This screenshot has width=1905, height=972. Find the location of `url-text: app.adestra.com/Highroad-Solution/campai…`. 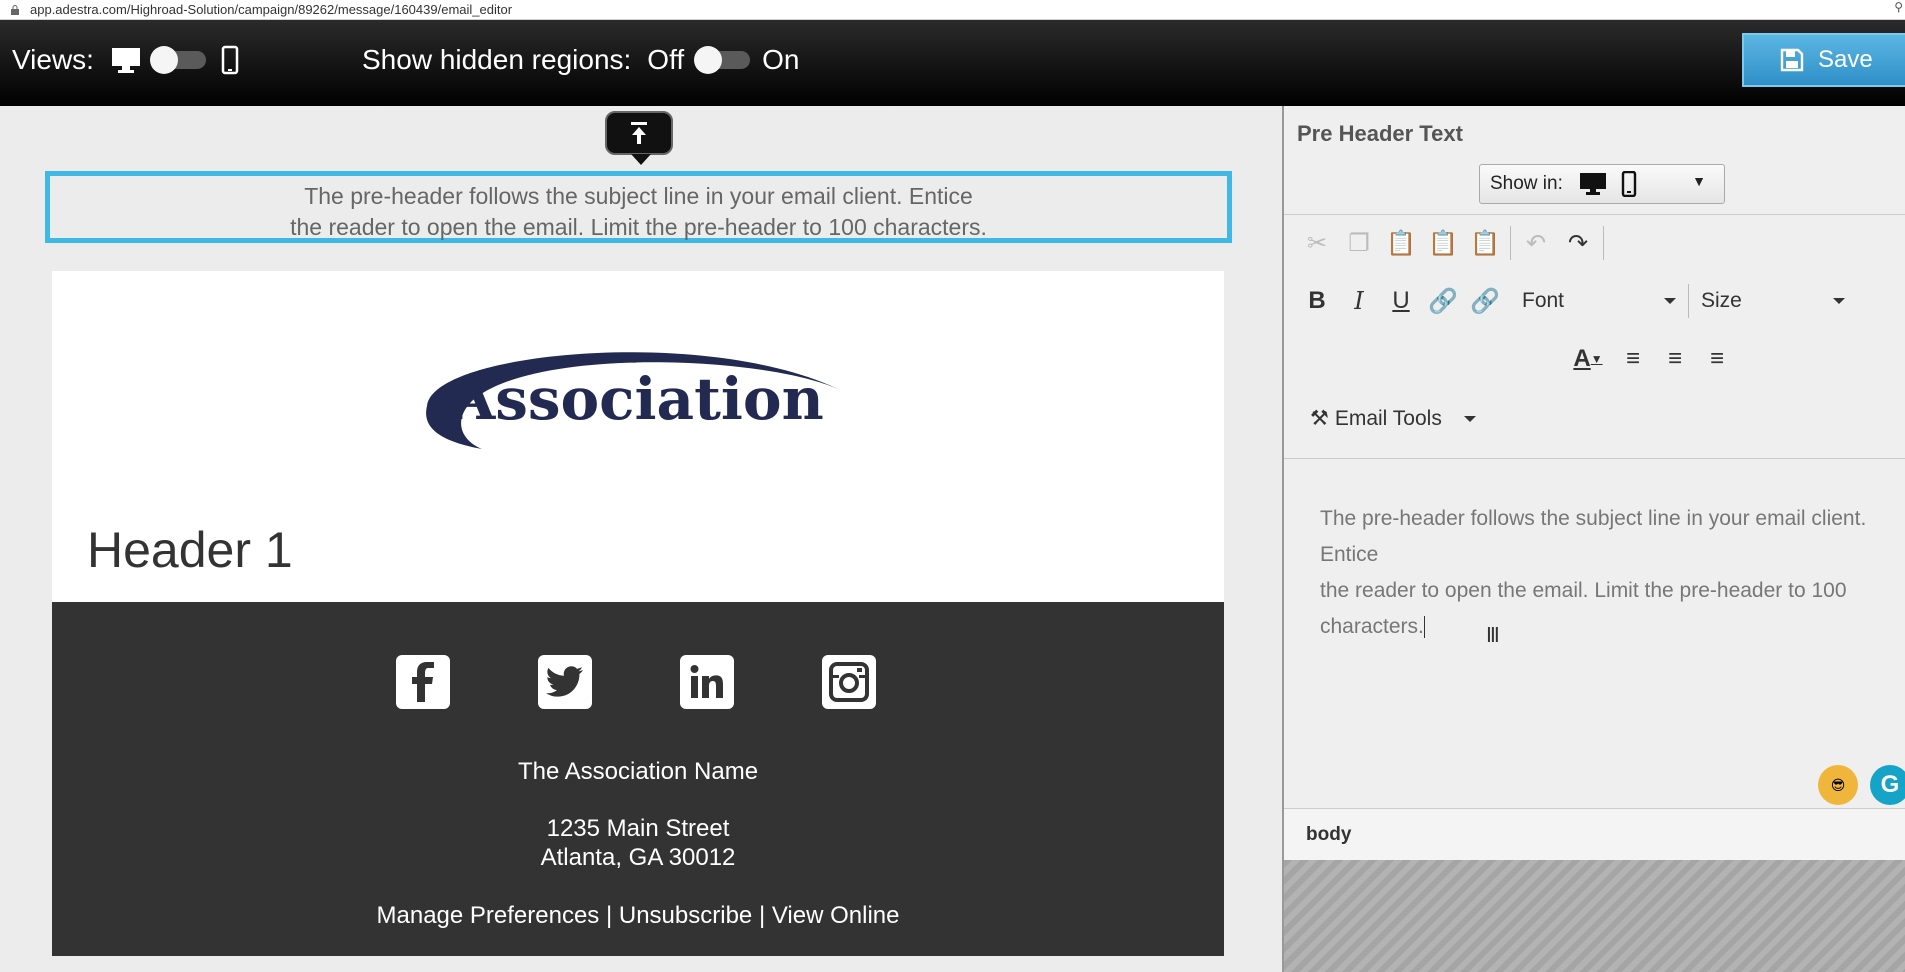

url-text: app.adestra.com/Highroad-Solution/campai… is located at coordinates (271, 9).